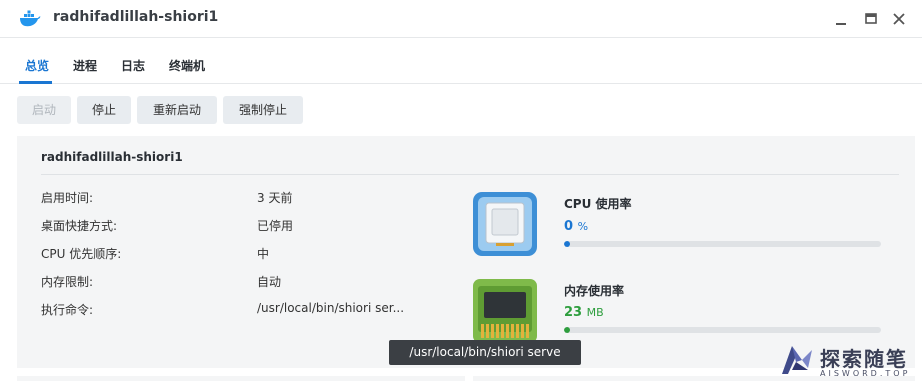 This screenshot has width=922, height=381. Describe the element at coordinates (133, 65) in the screenshot. I see `tab-logs: 日志` at that location.